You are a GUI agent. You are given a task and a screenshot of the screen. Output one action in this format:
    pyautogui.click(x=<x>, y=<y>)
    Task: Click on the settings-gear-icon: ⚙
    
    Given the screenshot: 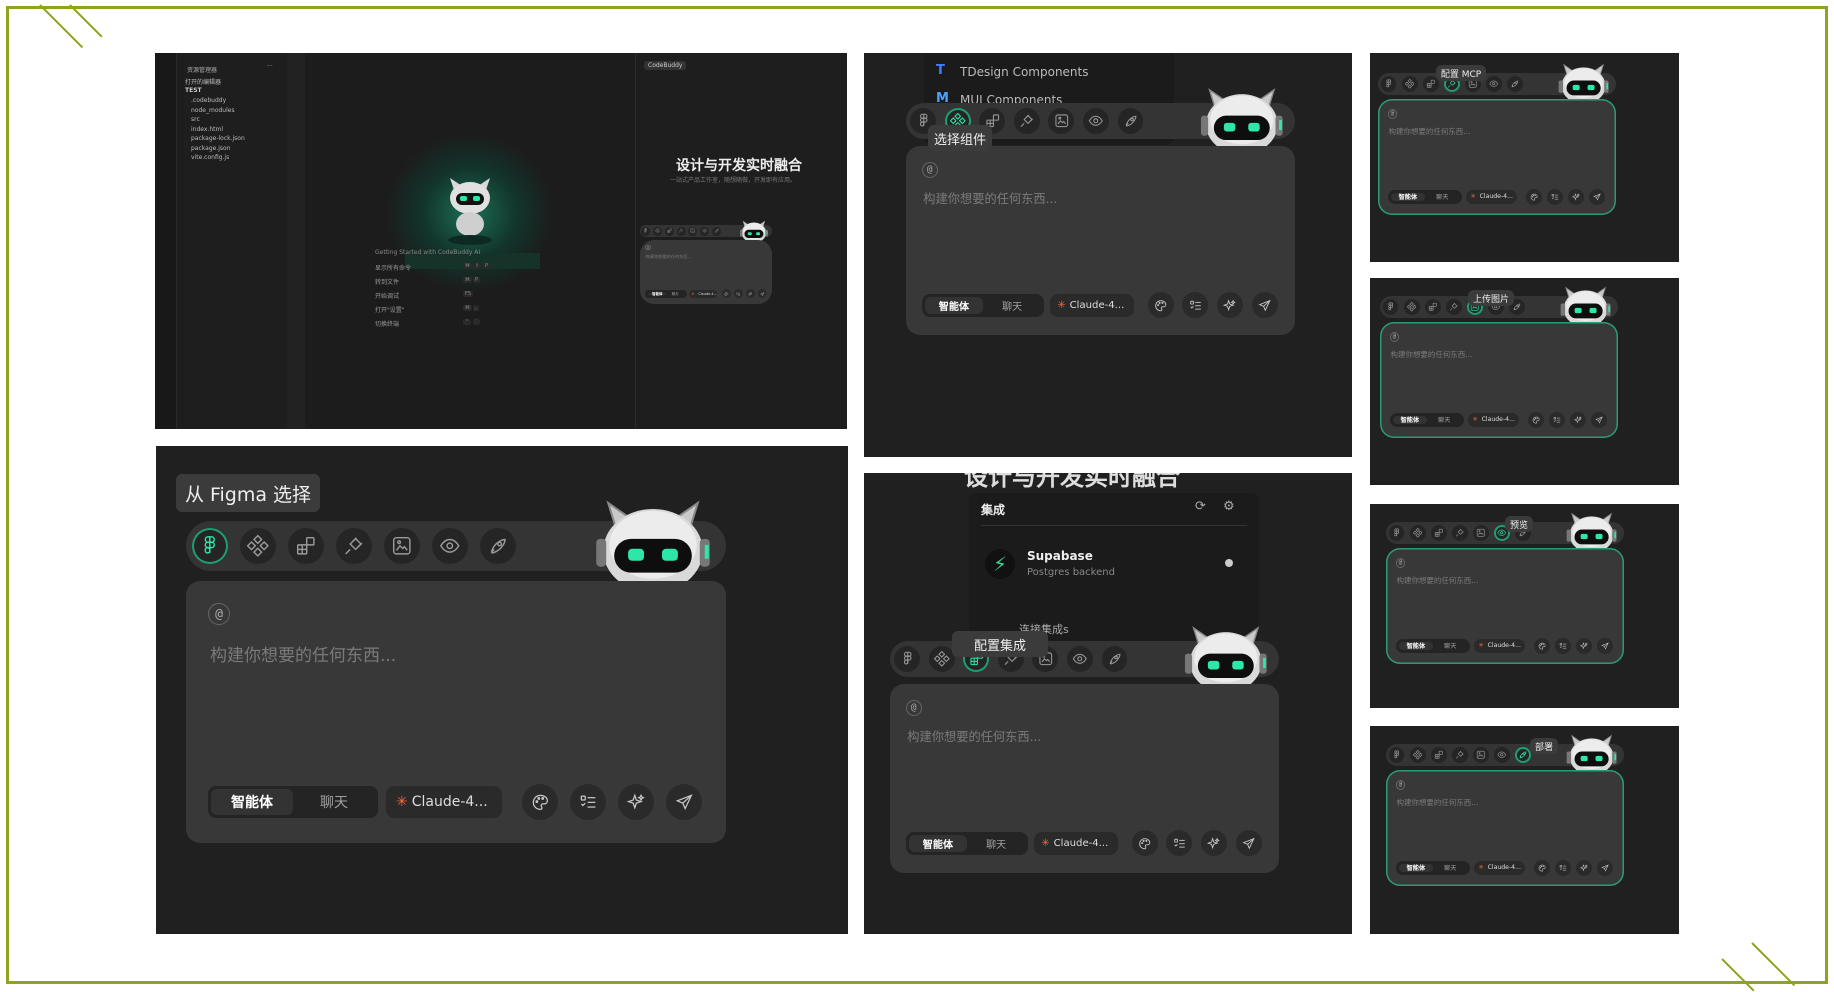 What is the action you would take?
    pyautogui.click(x=1229, y=506)
    